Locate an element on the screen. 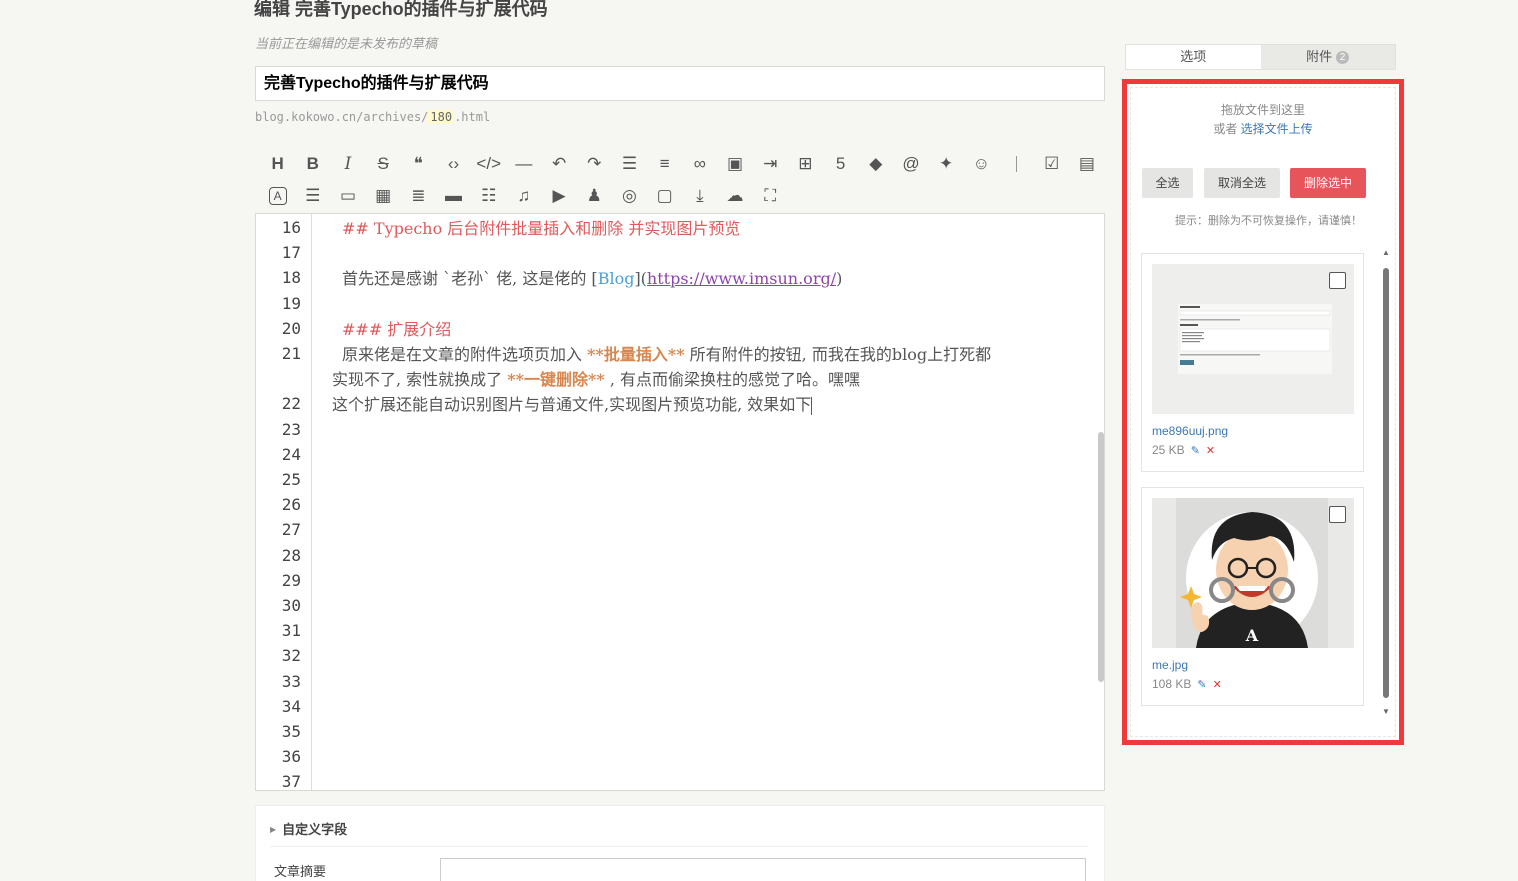 The width and height of the screenshot is (1518, 881). at-icon: @ is located at coordinates (910, 164).